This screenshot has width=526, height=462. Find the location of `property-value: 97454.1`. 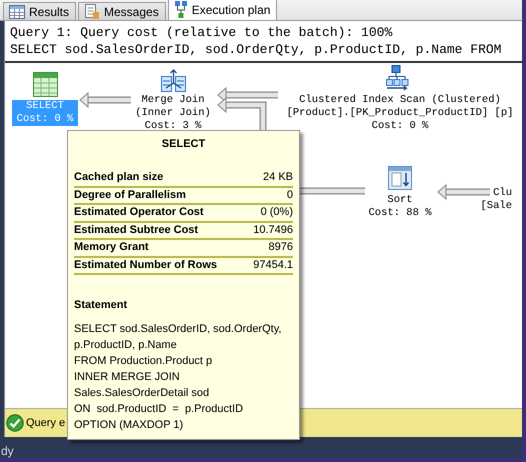

property-value: 97454.1 is located at coordinates (273, 265).